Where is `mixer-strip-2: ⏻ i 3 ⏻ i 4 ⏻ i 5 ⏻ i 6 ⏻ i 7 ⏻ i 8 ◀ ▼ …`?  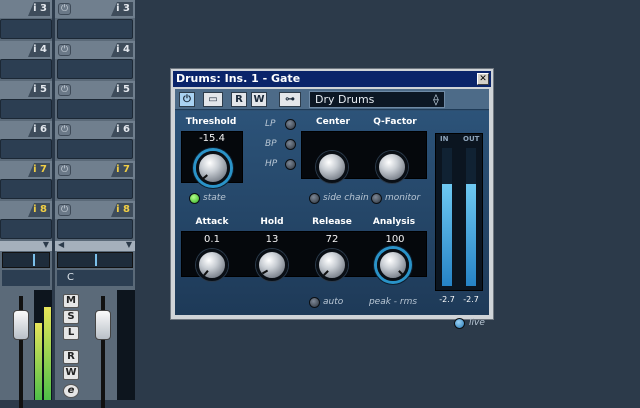 mixer-strip-2: ⏻ i 3 ⏻ i 4 ⏻ i 5 ⏻ i 6 ⏻ i 7 ⏻ i 8 ◀ ▼ … is located at coordinates (95, 204).